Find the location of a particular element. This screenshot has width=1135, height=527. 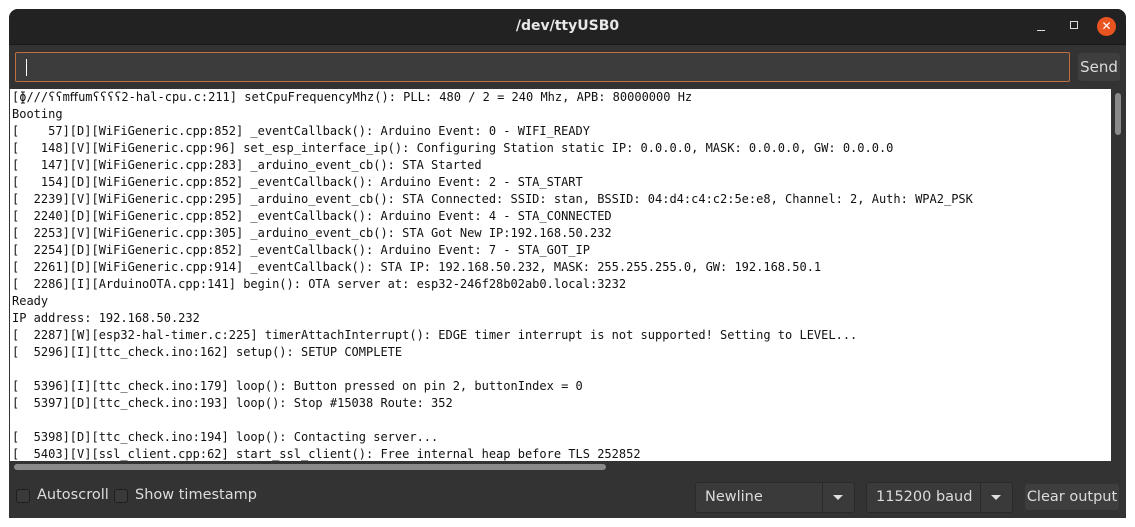

window-title: /dev/ttyUSB0 is located at coordinates (567, 26).